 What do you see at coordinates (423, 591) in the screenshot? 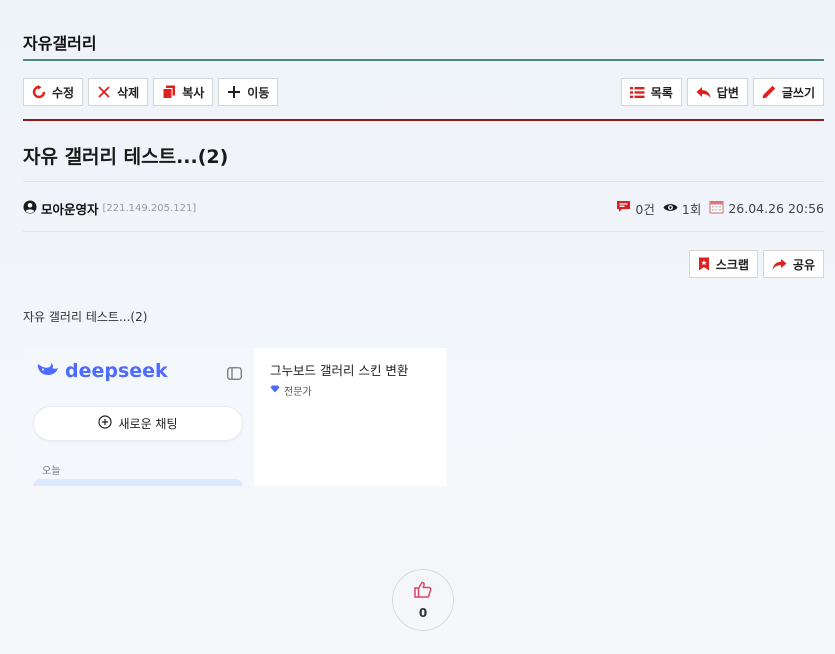
I see `thumbs-up-icon` at bounding box center [423, 591].